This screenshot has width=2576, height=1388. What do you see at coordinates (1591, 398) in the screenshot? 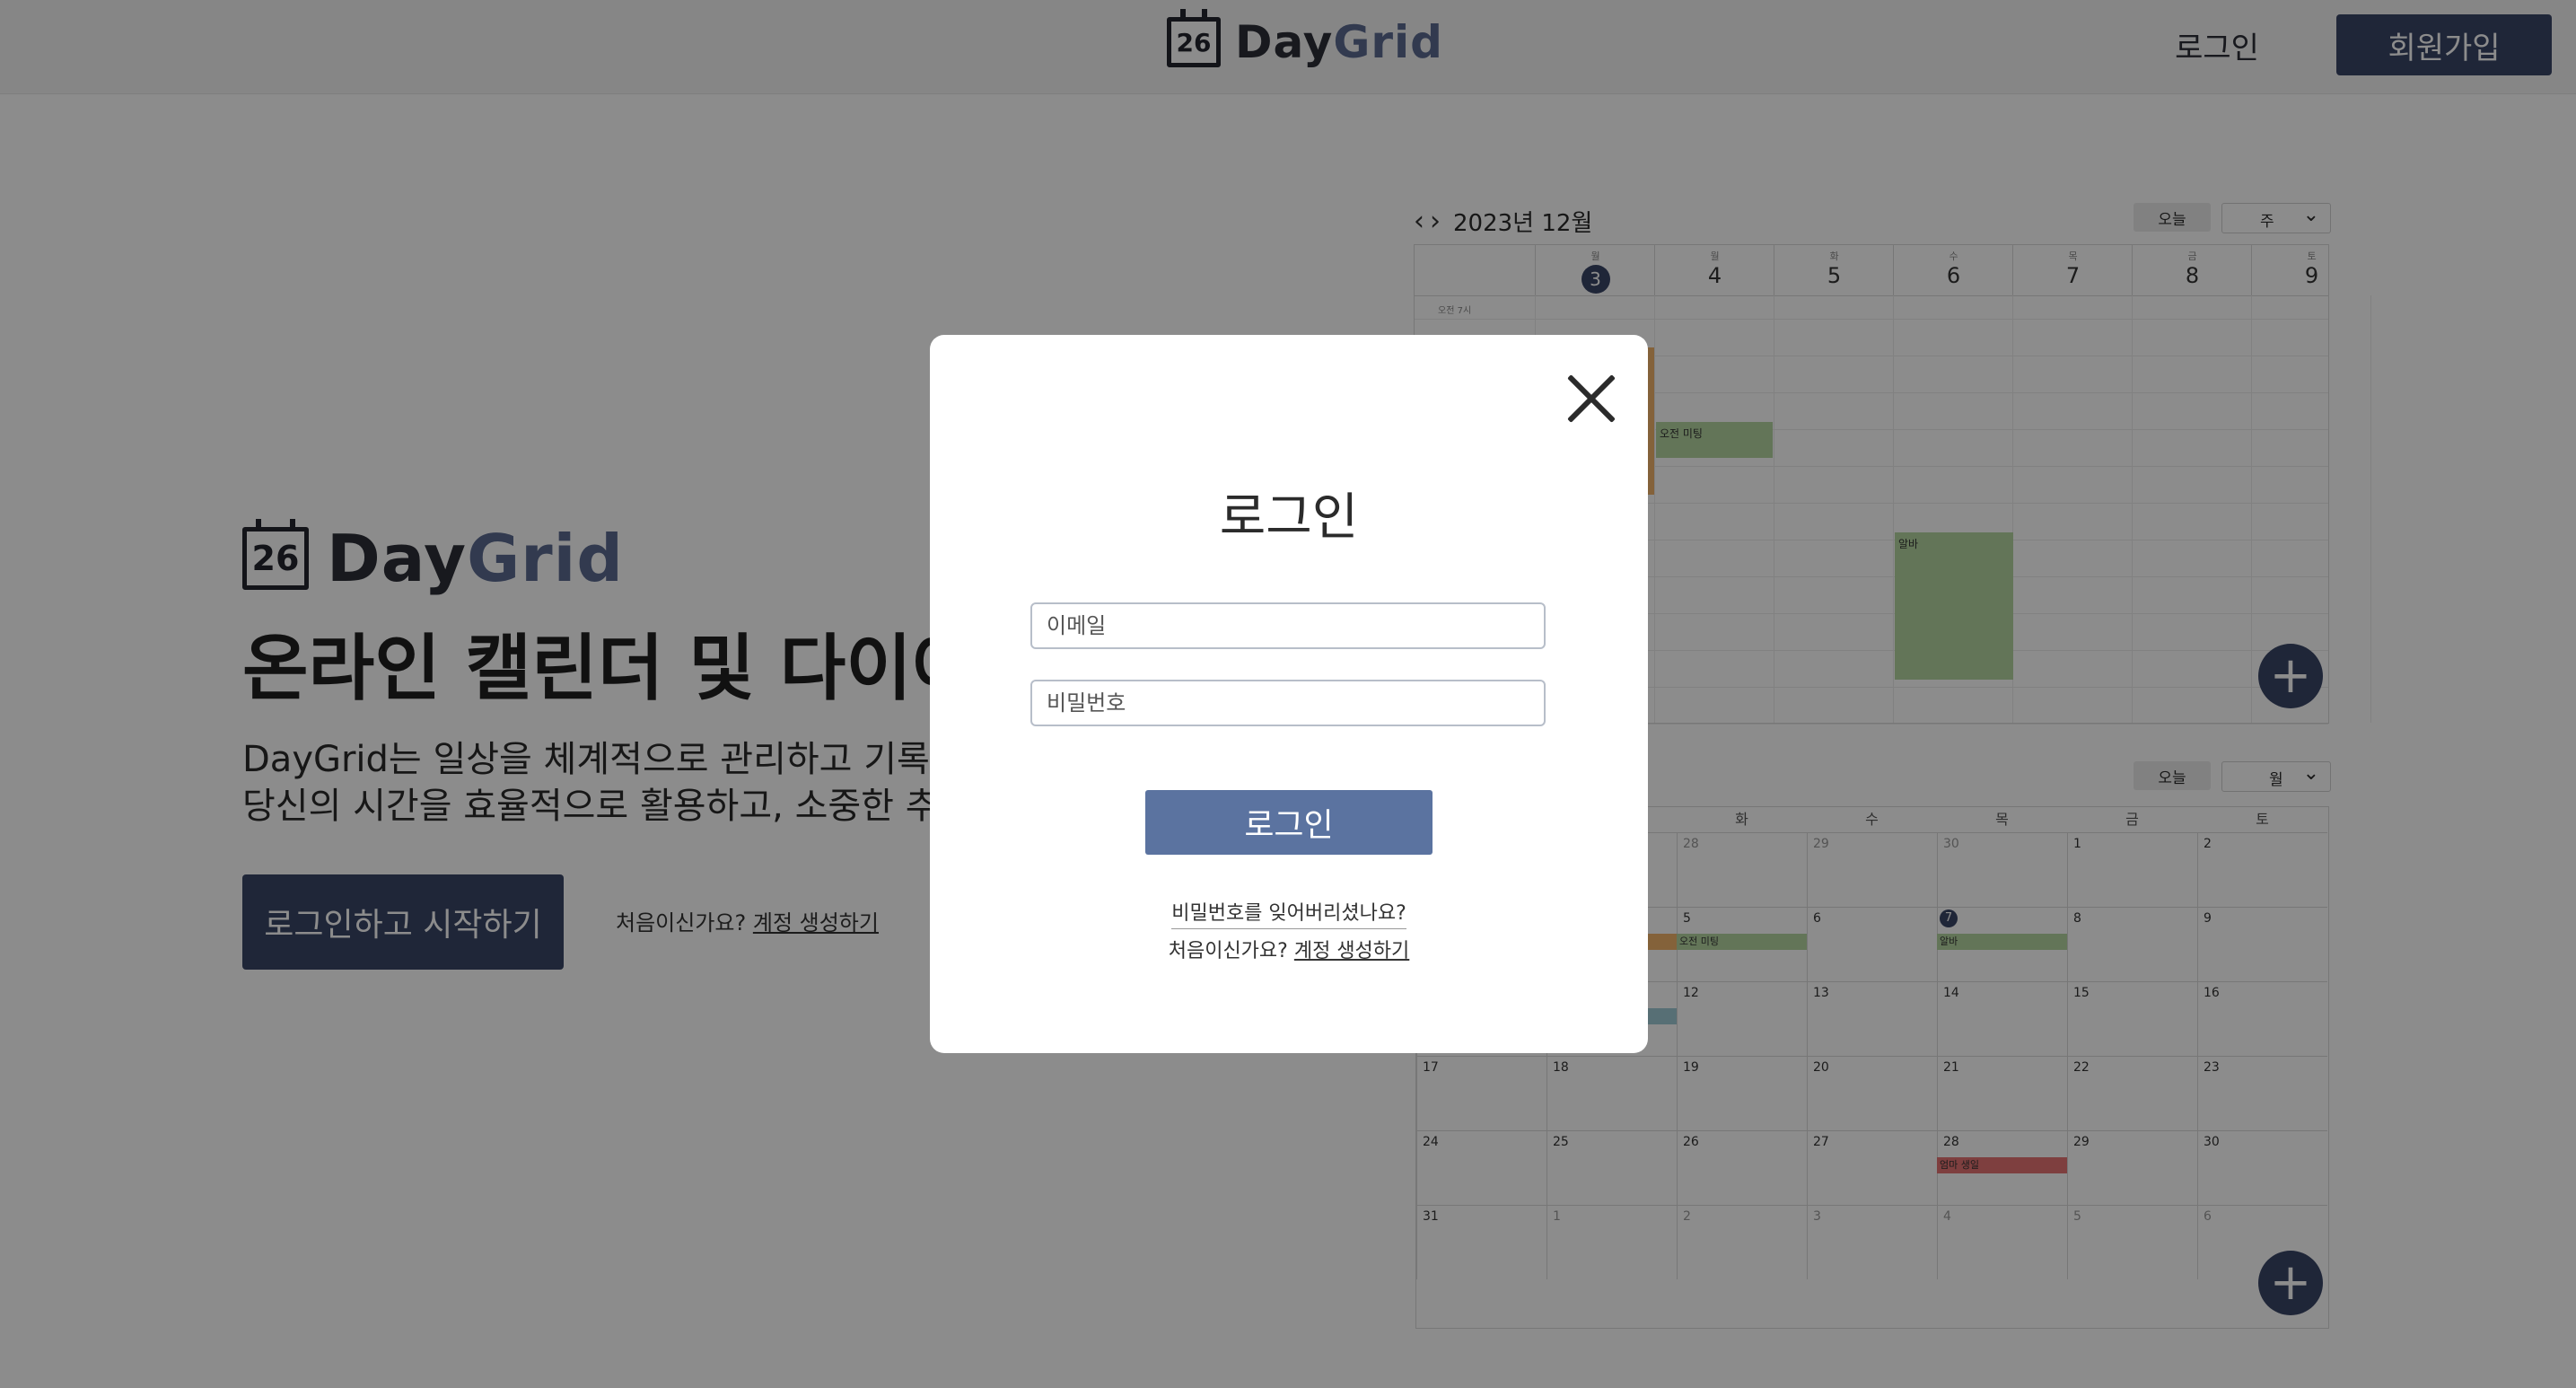
I see `close-icon` at bounding box center [1591, 398].